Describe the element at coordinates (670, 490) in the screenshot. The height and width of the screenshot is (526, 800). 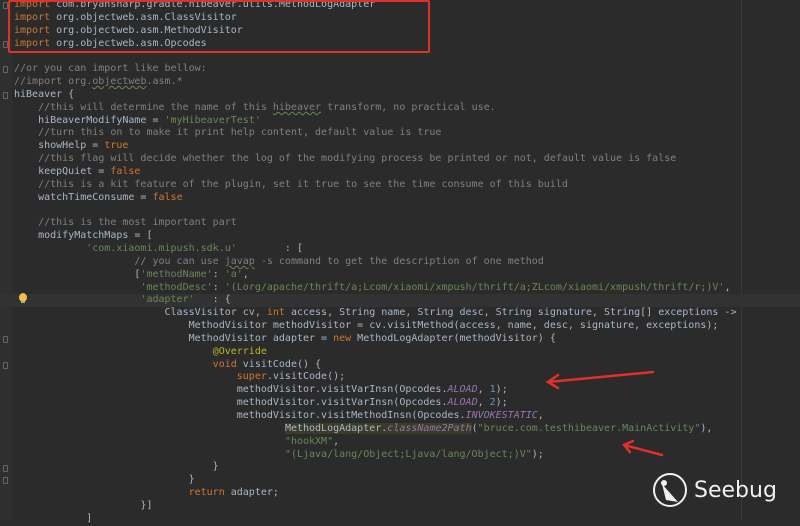
I see `seebug-logo-icon` at that location.